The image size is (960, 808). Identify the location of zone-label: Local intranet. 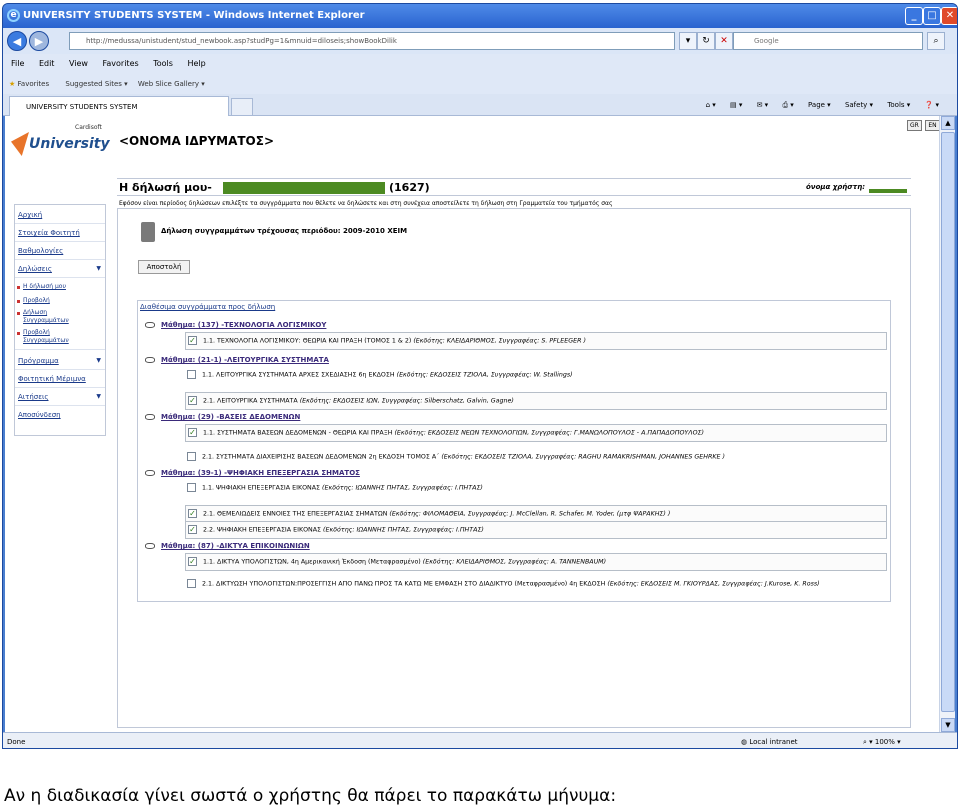
(773, 742).